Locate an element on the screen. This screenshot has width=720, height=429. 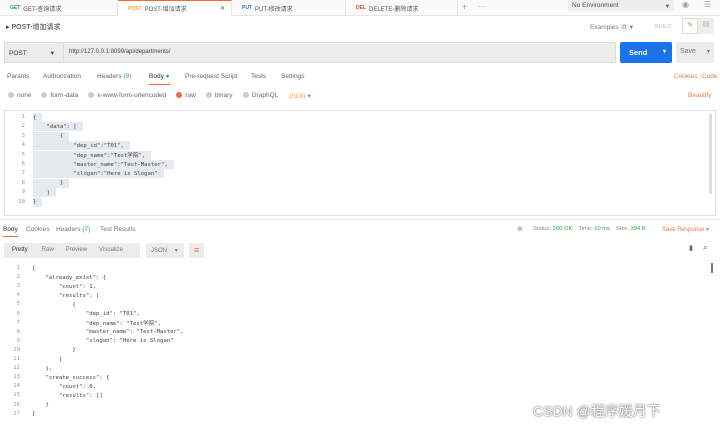
radio-raw: raw is located at coordinates (186, 96).